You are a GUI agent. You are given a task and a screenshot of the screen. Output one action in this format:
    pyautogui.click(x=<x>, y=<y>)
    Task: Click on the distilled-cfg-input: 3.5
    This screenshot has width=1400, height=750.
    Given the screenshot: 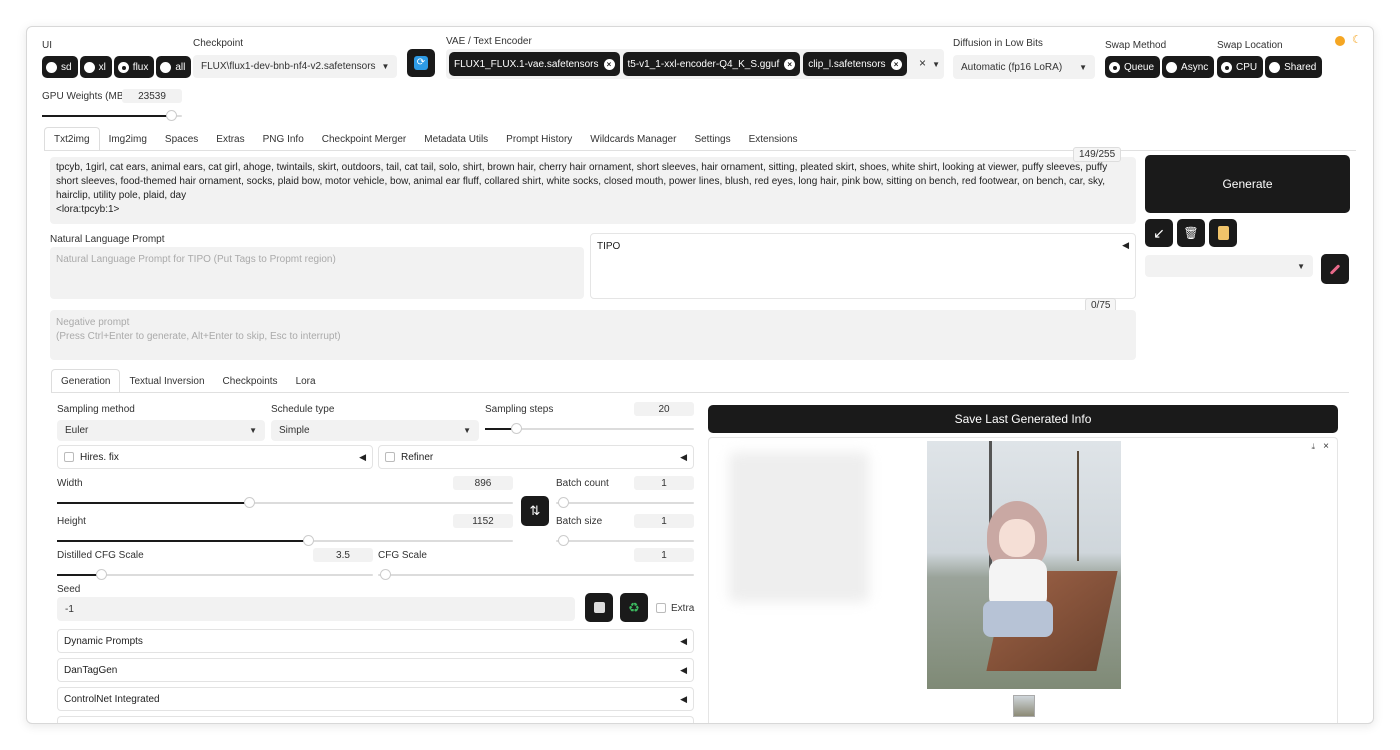 What is the action you would take?
    pyautogui.click(x=343, y=555)
    